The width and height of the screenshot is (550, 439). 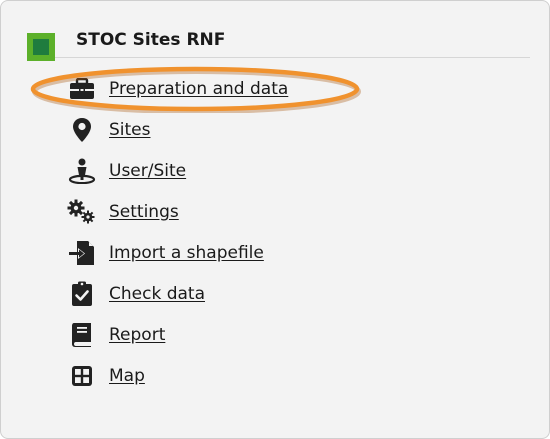 I want to click on briefcase-icon, so click(x=82, y=89).